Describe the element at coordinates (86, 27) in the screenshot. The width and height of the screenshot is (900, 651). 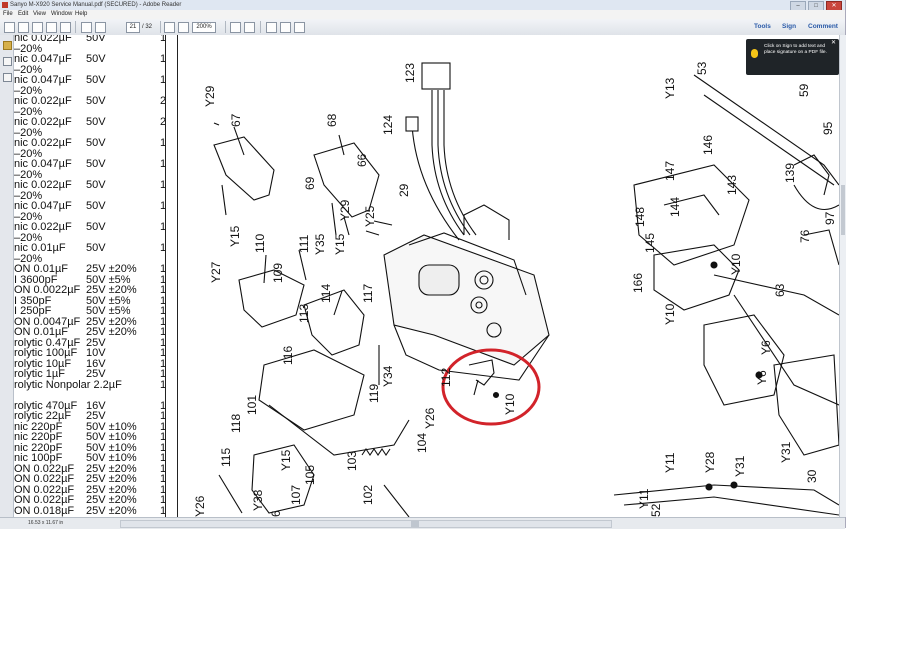
I see `previous-page-icon` at that location.